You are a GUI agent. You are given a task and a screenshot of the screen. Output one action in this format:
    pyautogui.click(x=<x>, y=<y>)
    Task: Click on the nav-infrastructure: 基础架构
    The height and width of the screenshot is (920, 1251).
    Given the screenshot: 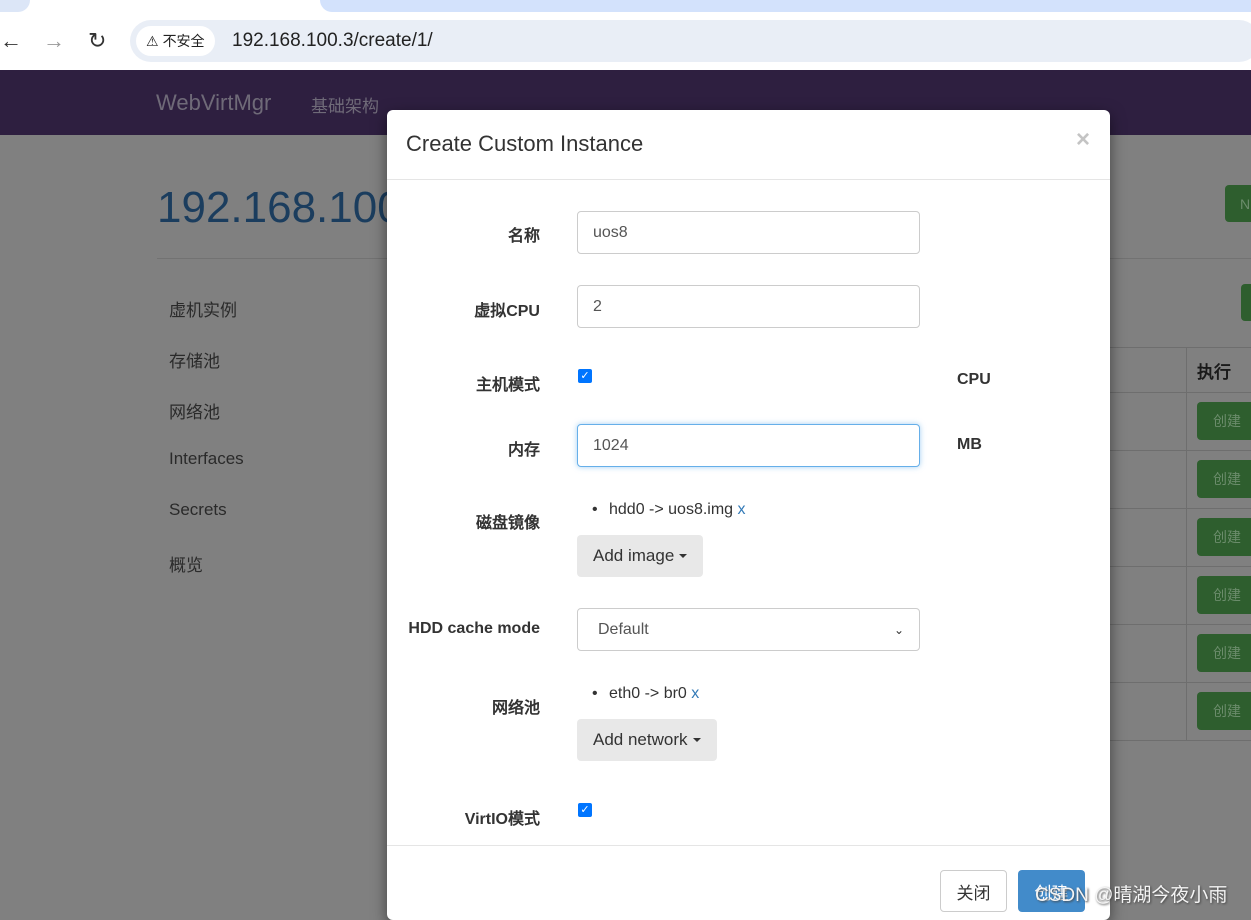 What is the action you would take?
    pyautogui.click(x=345, y=104)
    